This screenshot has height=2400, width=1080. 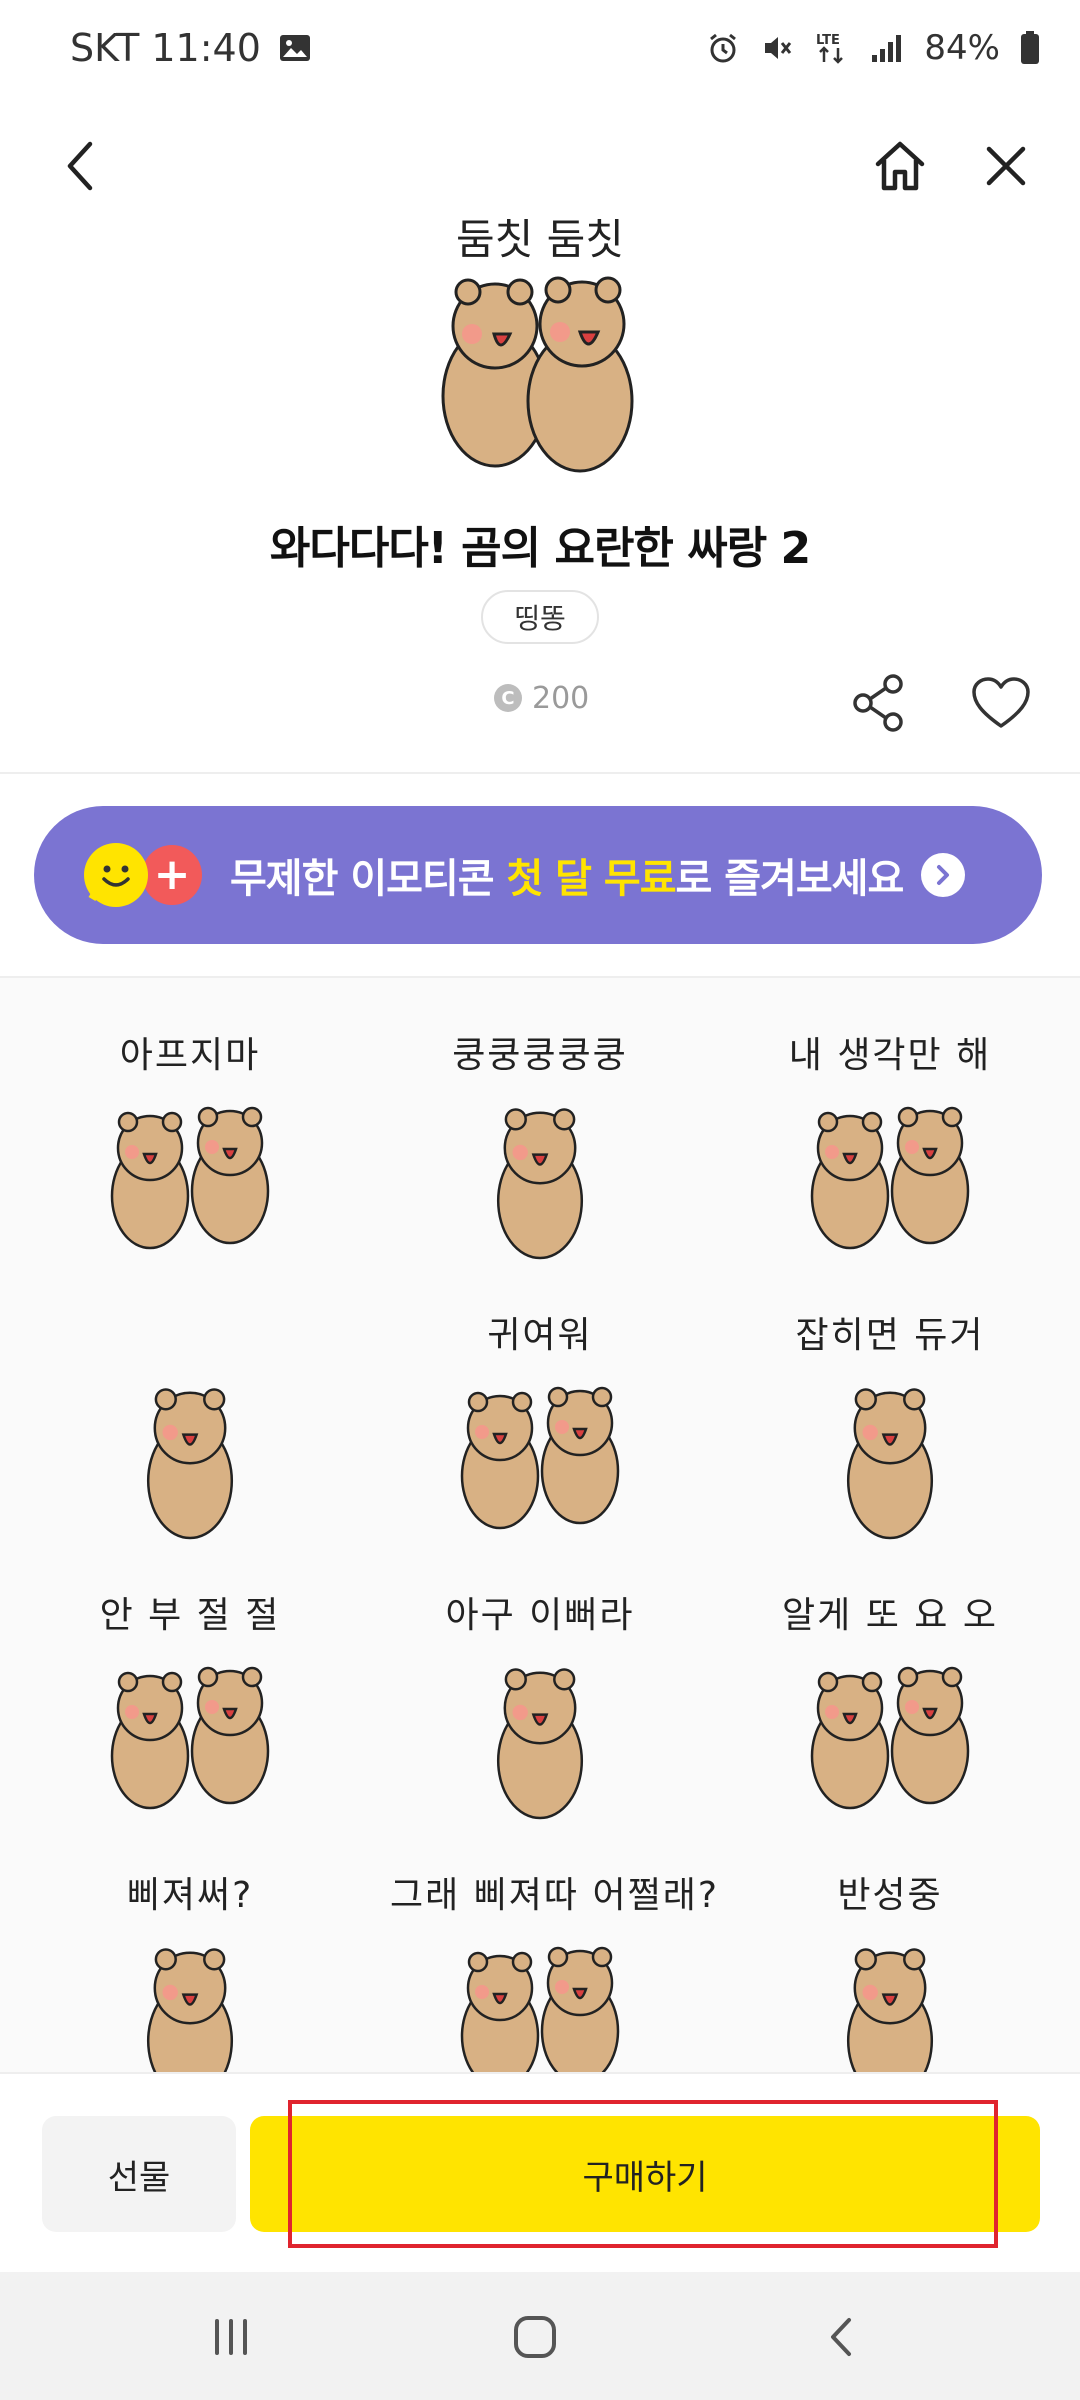 I want to click on emoticon-item: 그래 삐져따 어쩔래?, so click(x=553, y=1965).